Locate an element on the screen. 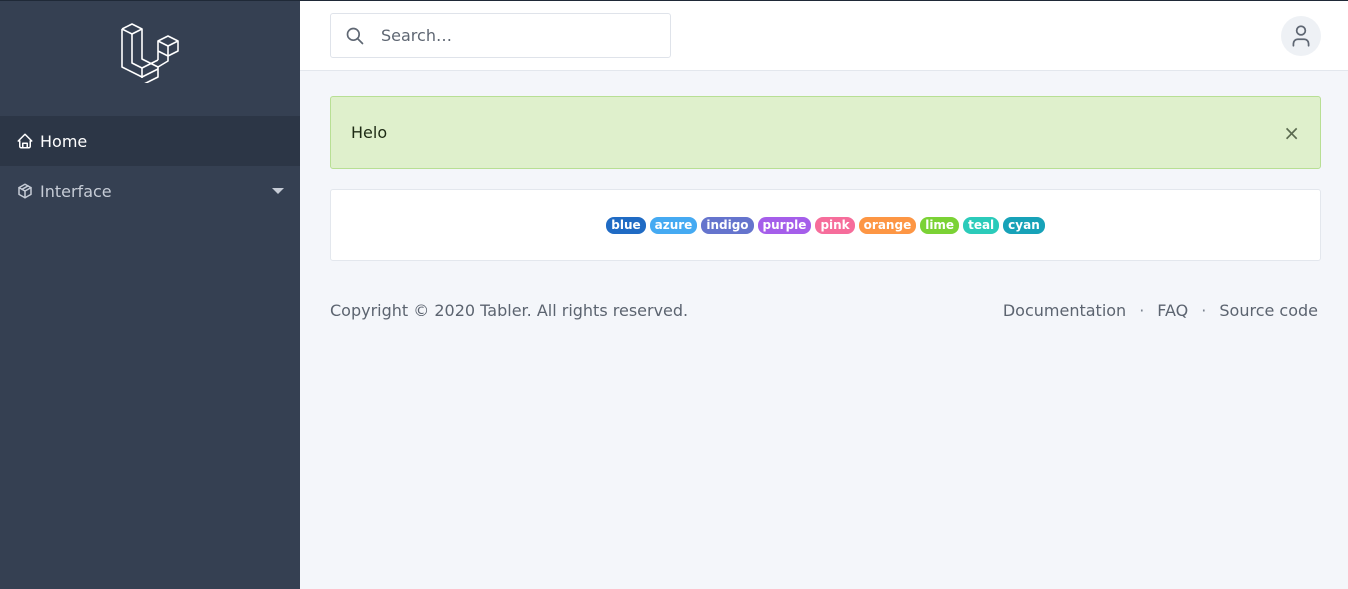  source-code-link: Source code is located at coordinates (1268, 310).